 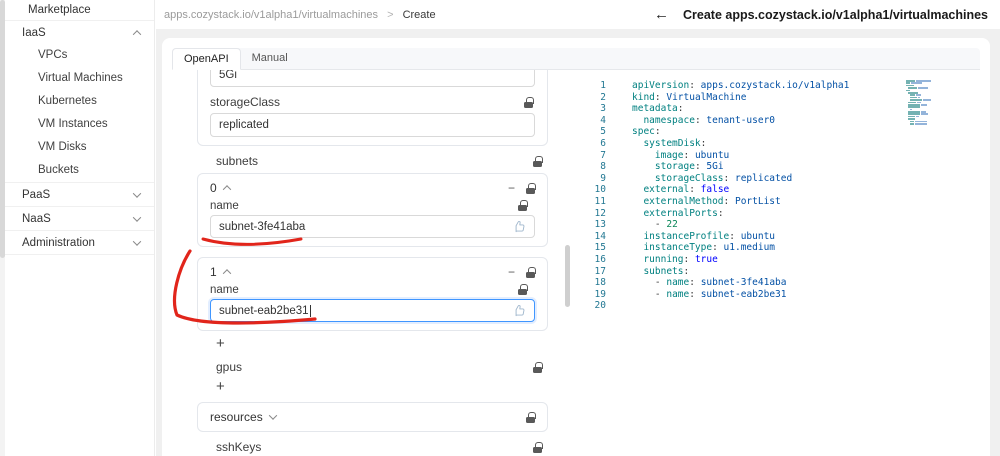 What do you see at coordinates (686, 190) in the screenshot?
I see `code-line: external: false` at bounding box center [686, 190].